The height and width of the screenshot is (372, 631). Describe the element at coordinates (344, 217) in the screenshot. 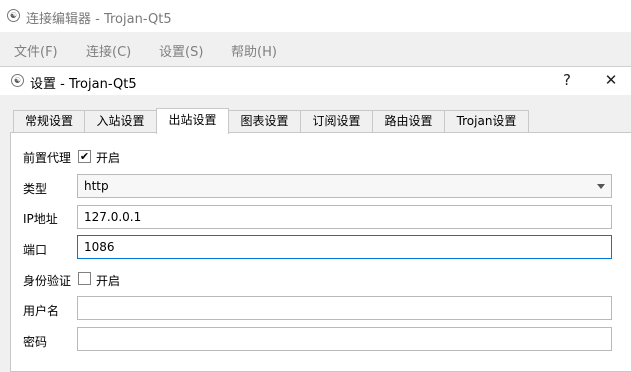

I see `ip-input` at that location.